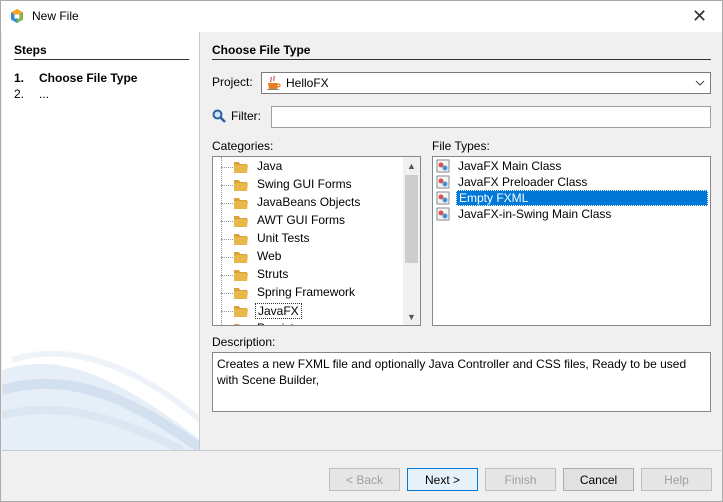 This screenshot has width=723, height=502. What do you see at coordinates (598, 479) in the screenshot?
I see `cancel-button: Cancel` at bounding box center [598, 479].